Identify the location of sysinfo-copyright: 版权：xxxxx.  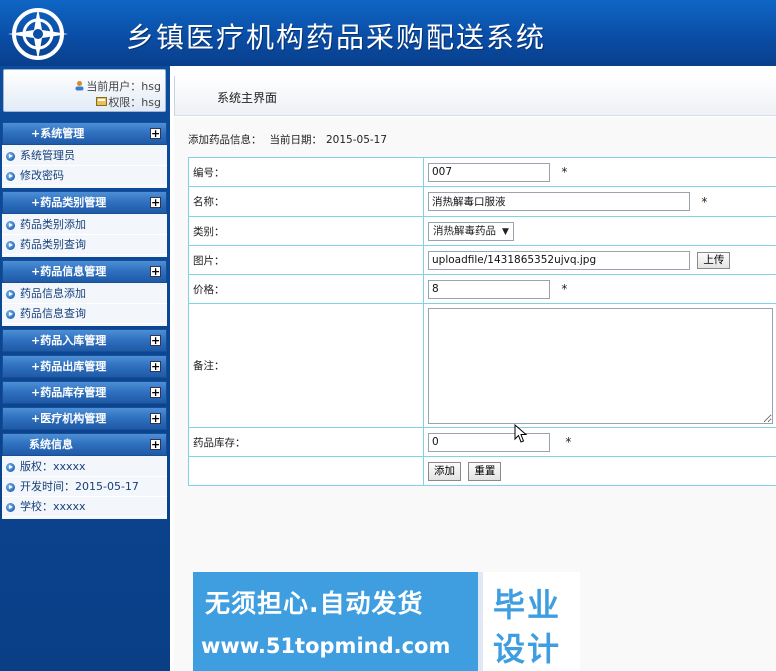
(84, 467).